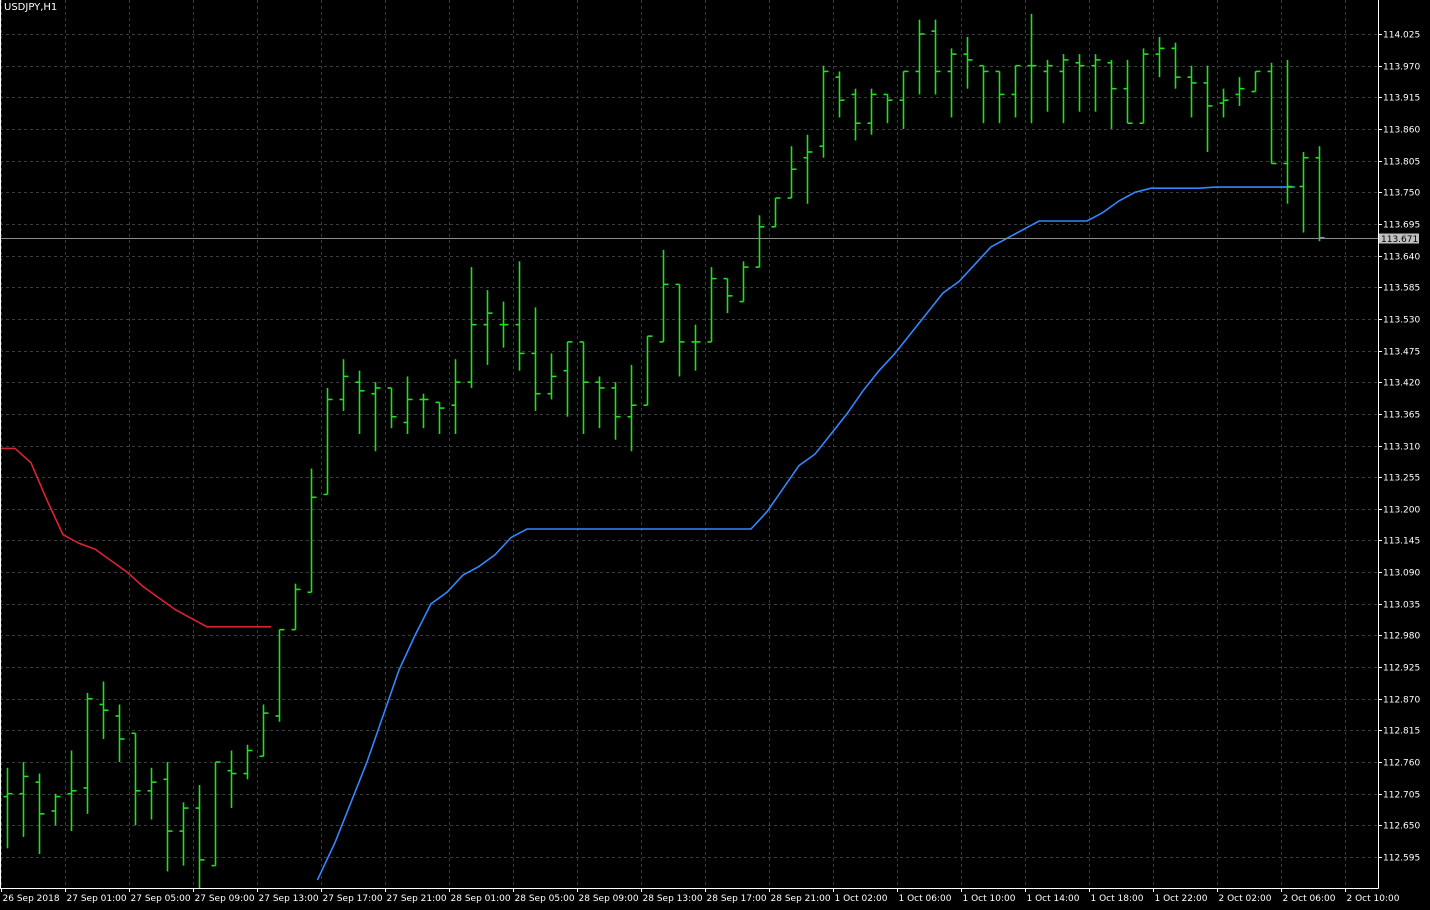  What do you see at coordinates (925, 899) in the screenshot?
I see `time-tick-label: 1 Oct 06:00` at bounding box center [925, 899].